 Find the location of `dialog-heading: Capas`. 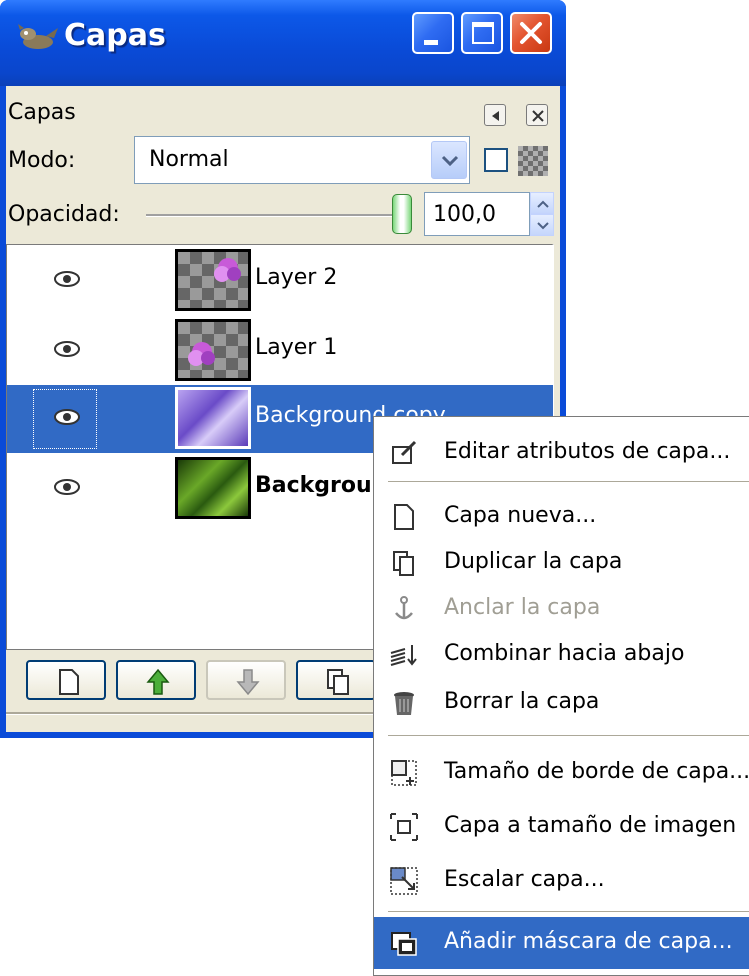

dialog-heading: Capas is located at coordinates (42, 112).